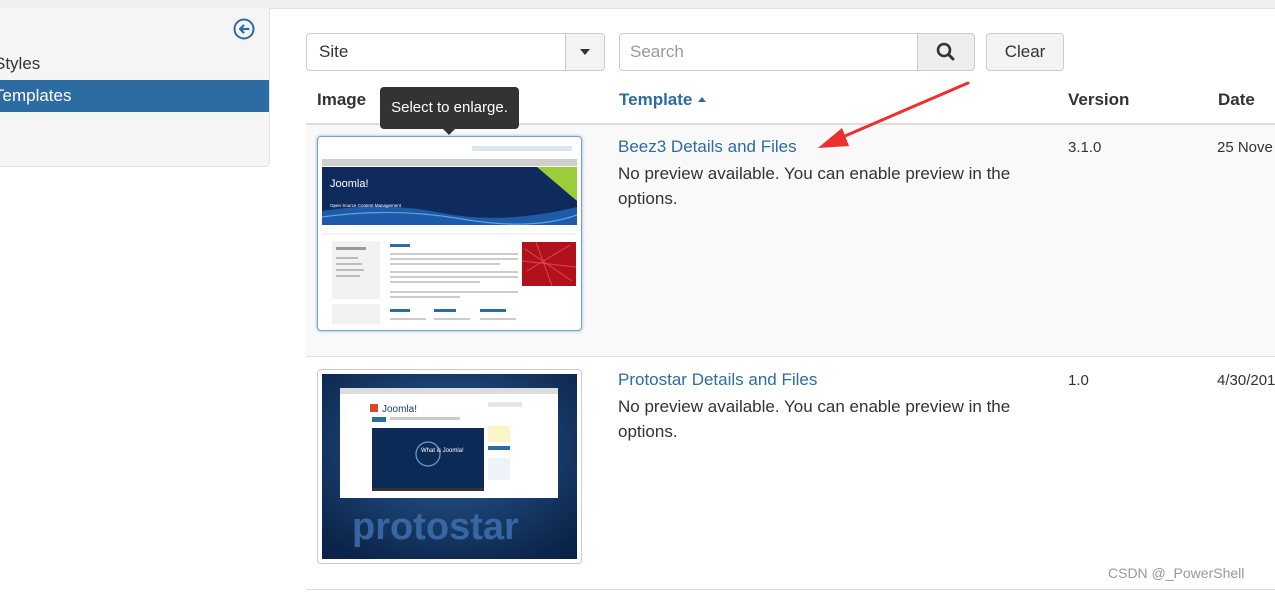 This screenshot has width=1275, height=592. Describe the element at coordinates (134, 96) in the screenshot. I see `sidebar-item-templates: Templates` at that location.